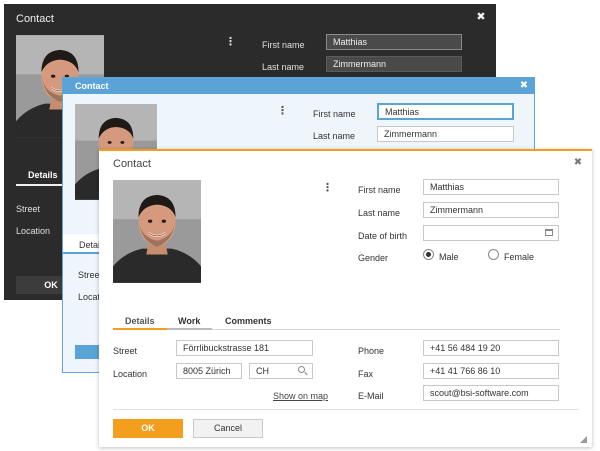 This screenshot has height=451, width=600. Describe the element at coordinates (209, 371) in the screenshot. I see `zip-city-field: 8005 Zürich` at that location.